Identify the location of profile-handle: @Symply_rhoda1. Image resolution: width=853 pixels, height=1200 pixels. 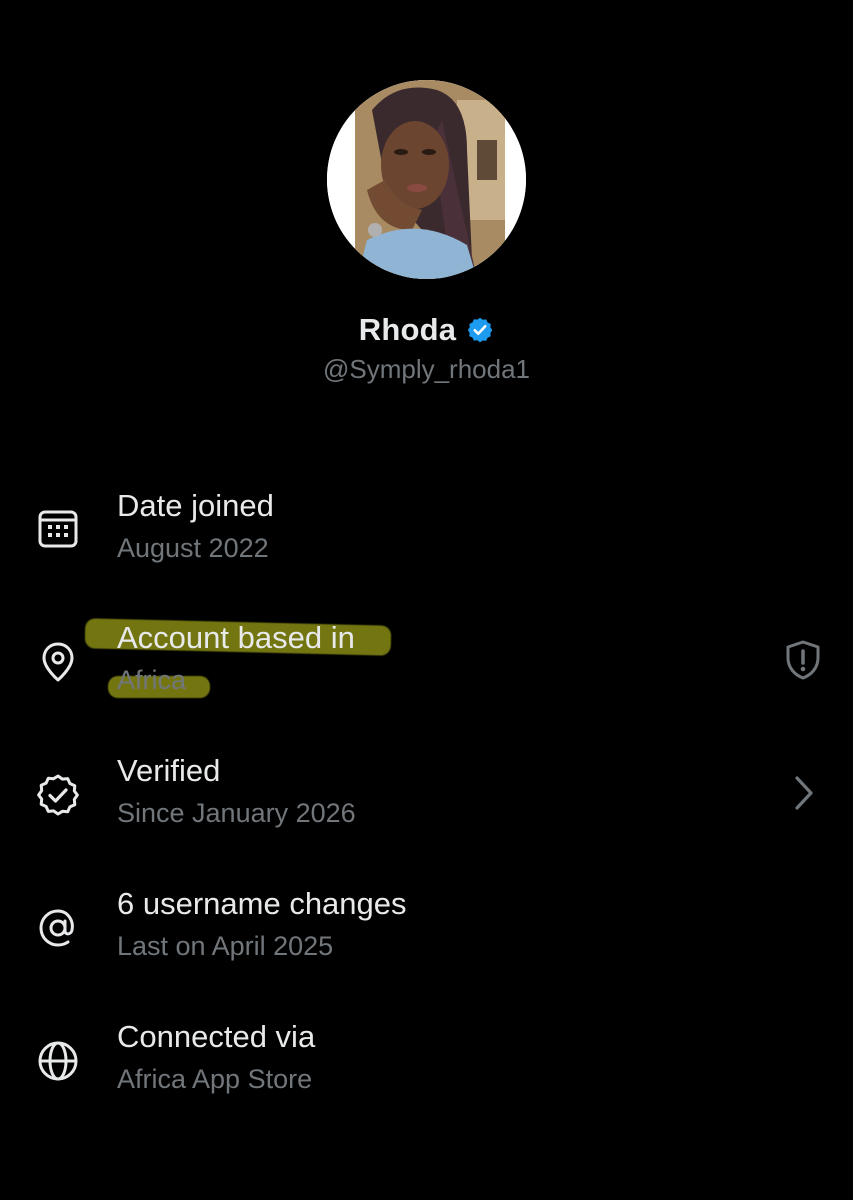
(426, 369).